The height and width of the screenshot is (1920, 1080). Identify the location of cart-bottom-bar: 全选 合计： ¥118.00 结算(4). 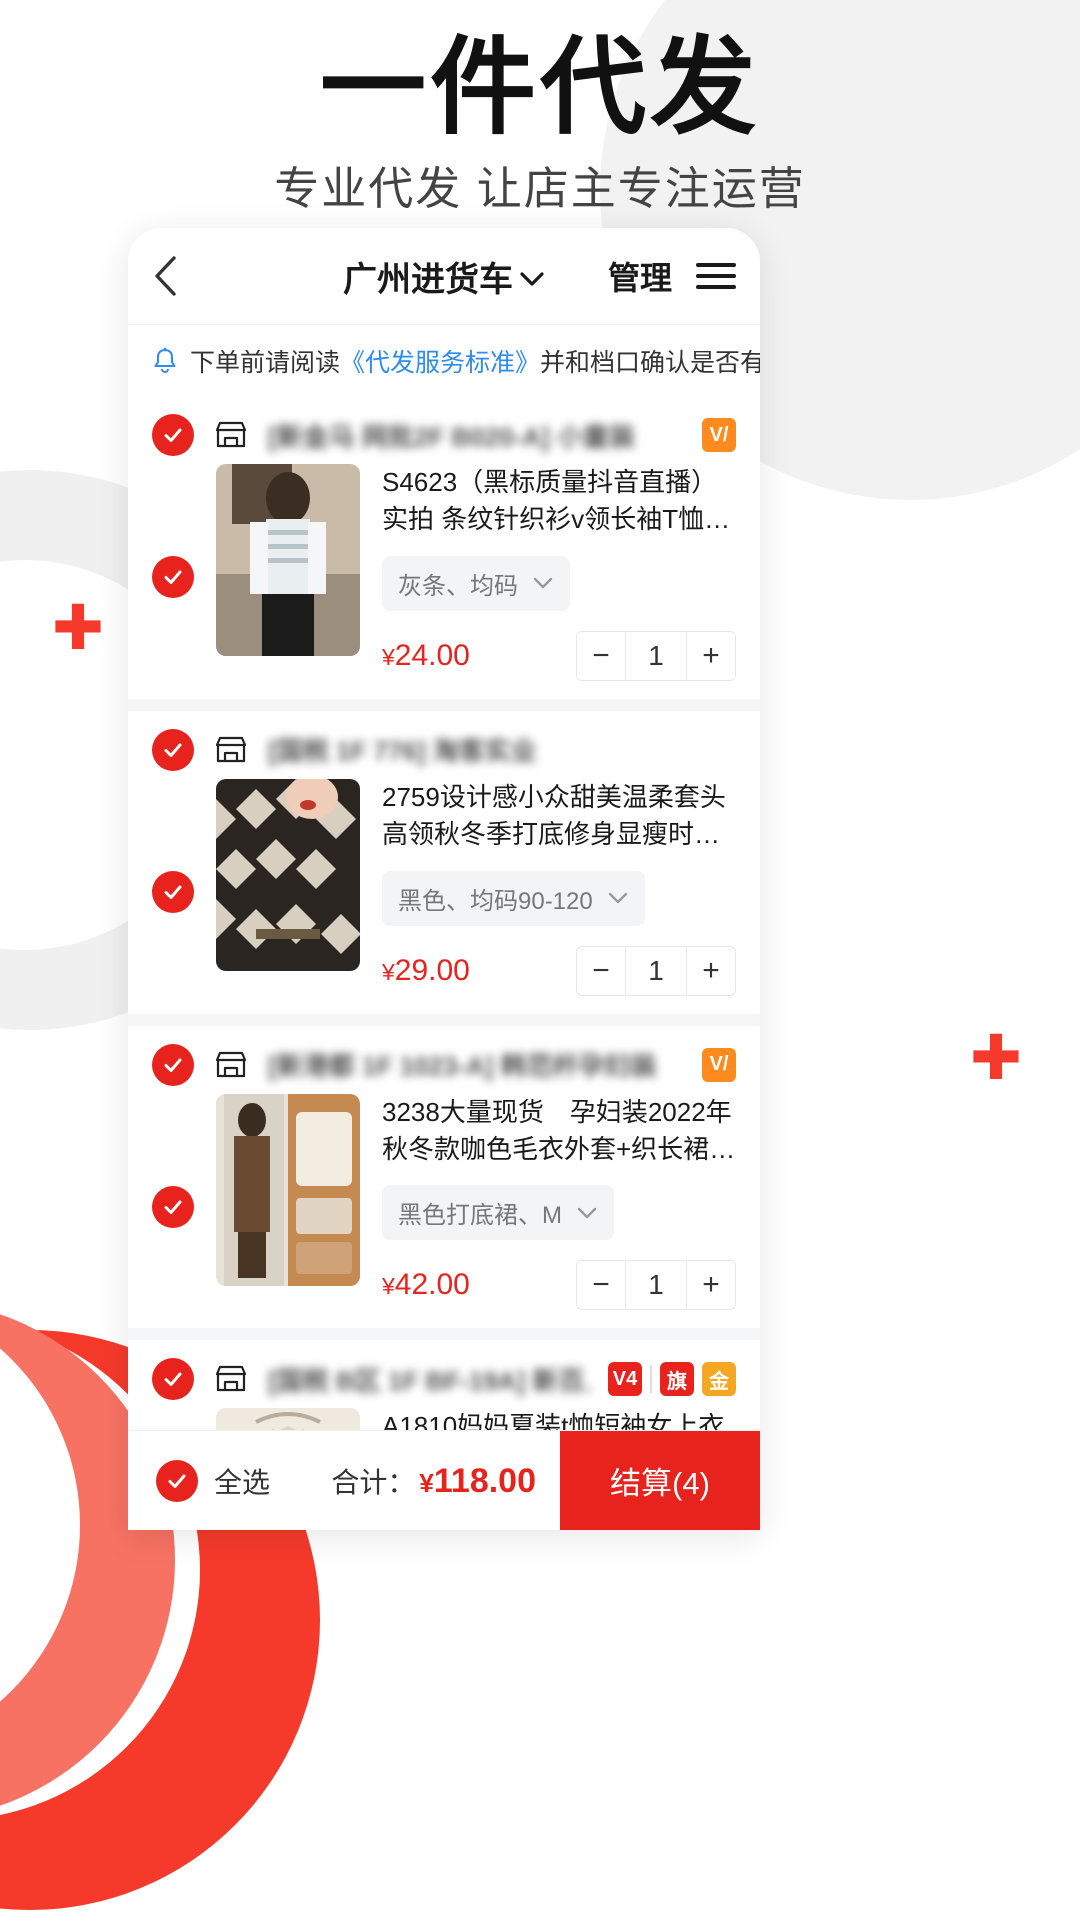
(444, 1480).